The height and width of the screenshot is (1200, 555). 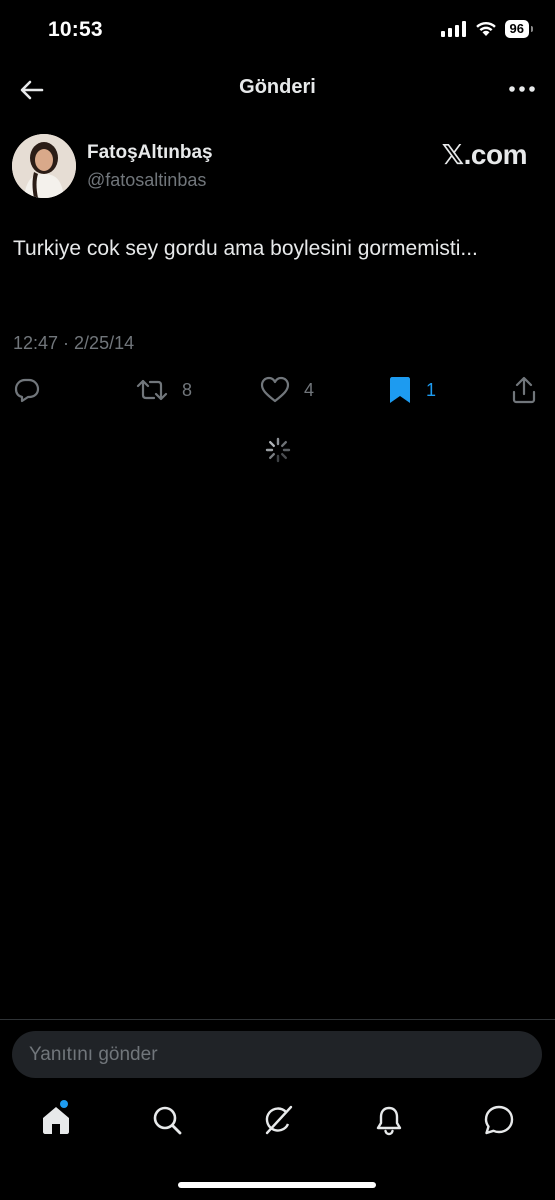 I want to click on wifi-icon, so click(x=485, y=28).